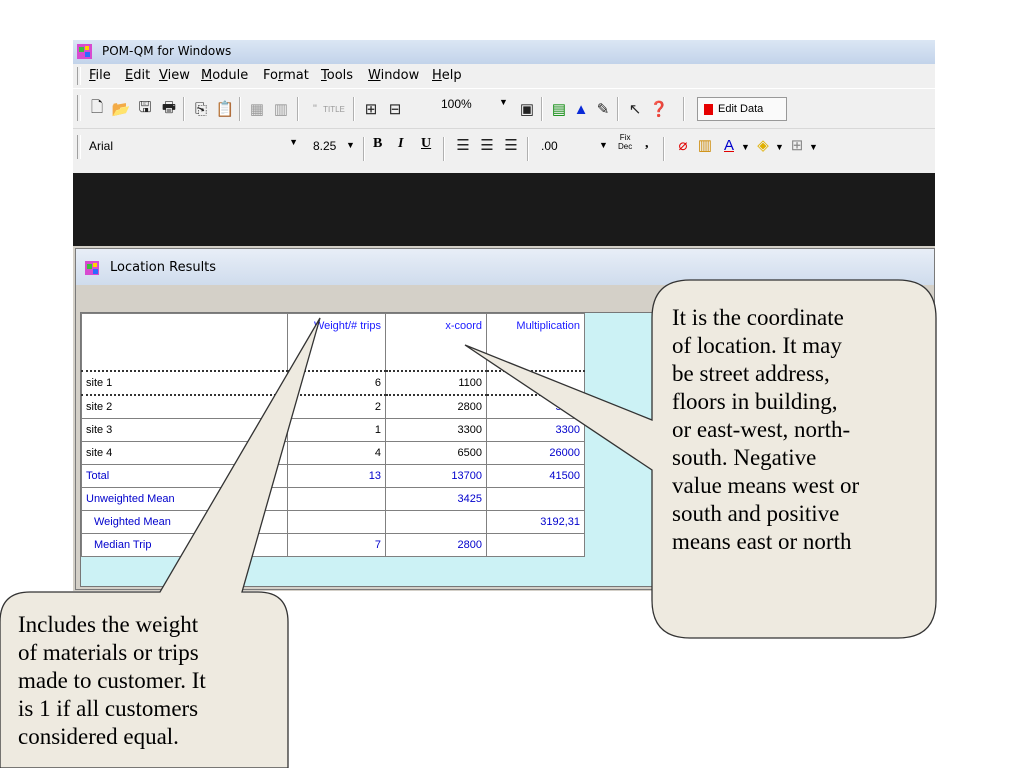 This screenshot has height=768, width=1024. What do you see at coordinates (487, 145) in the screenshot?
I see `align-center-icon: ☰` at bounding box center [487, 145].